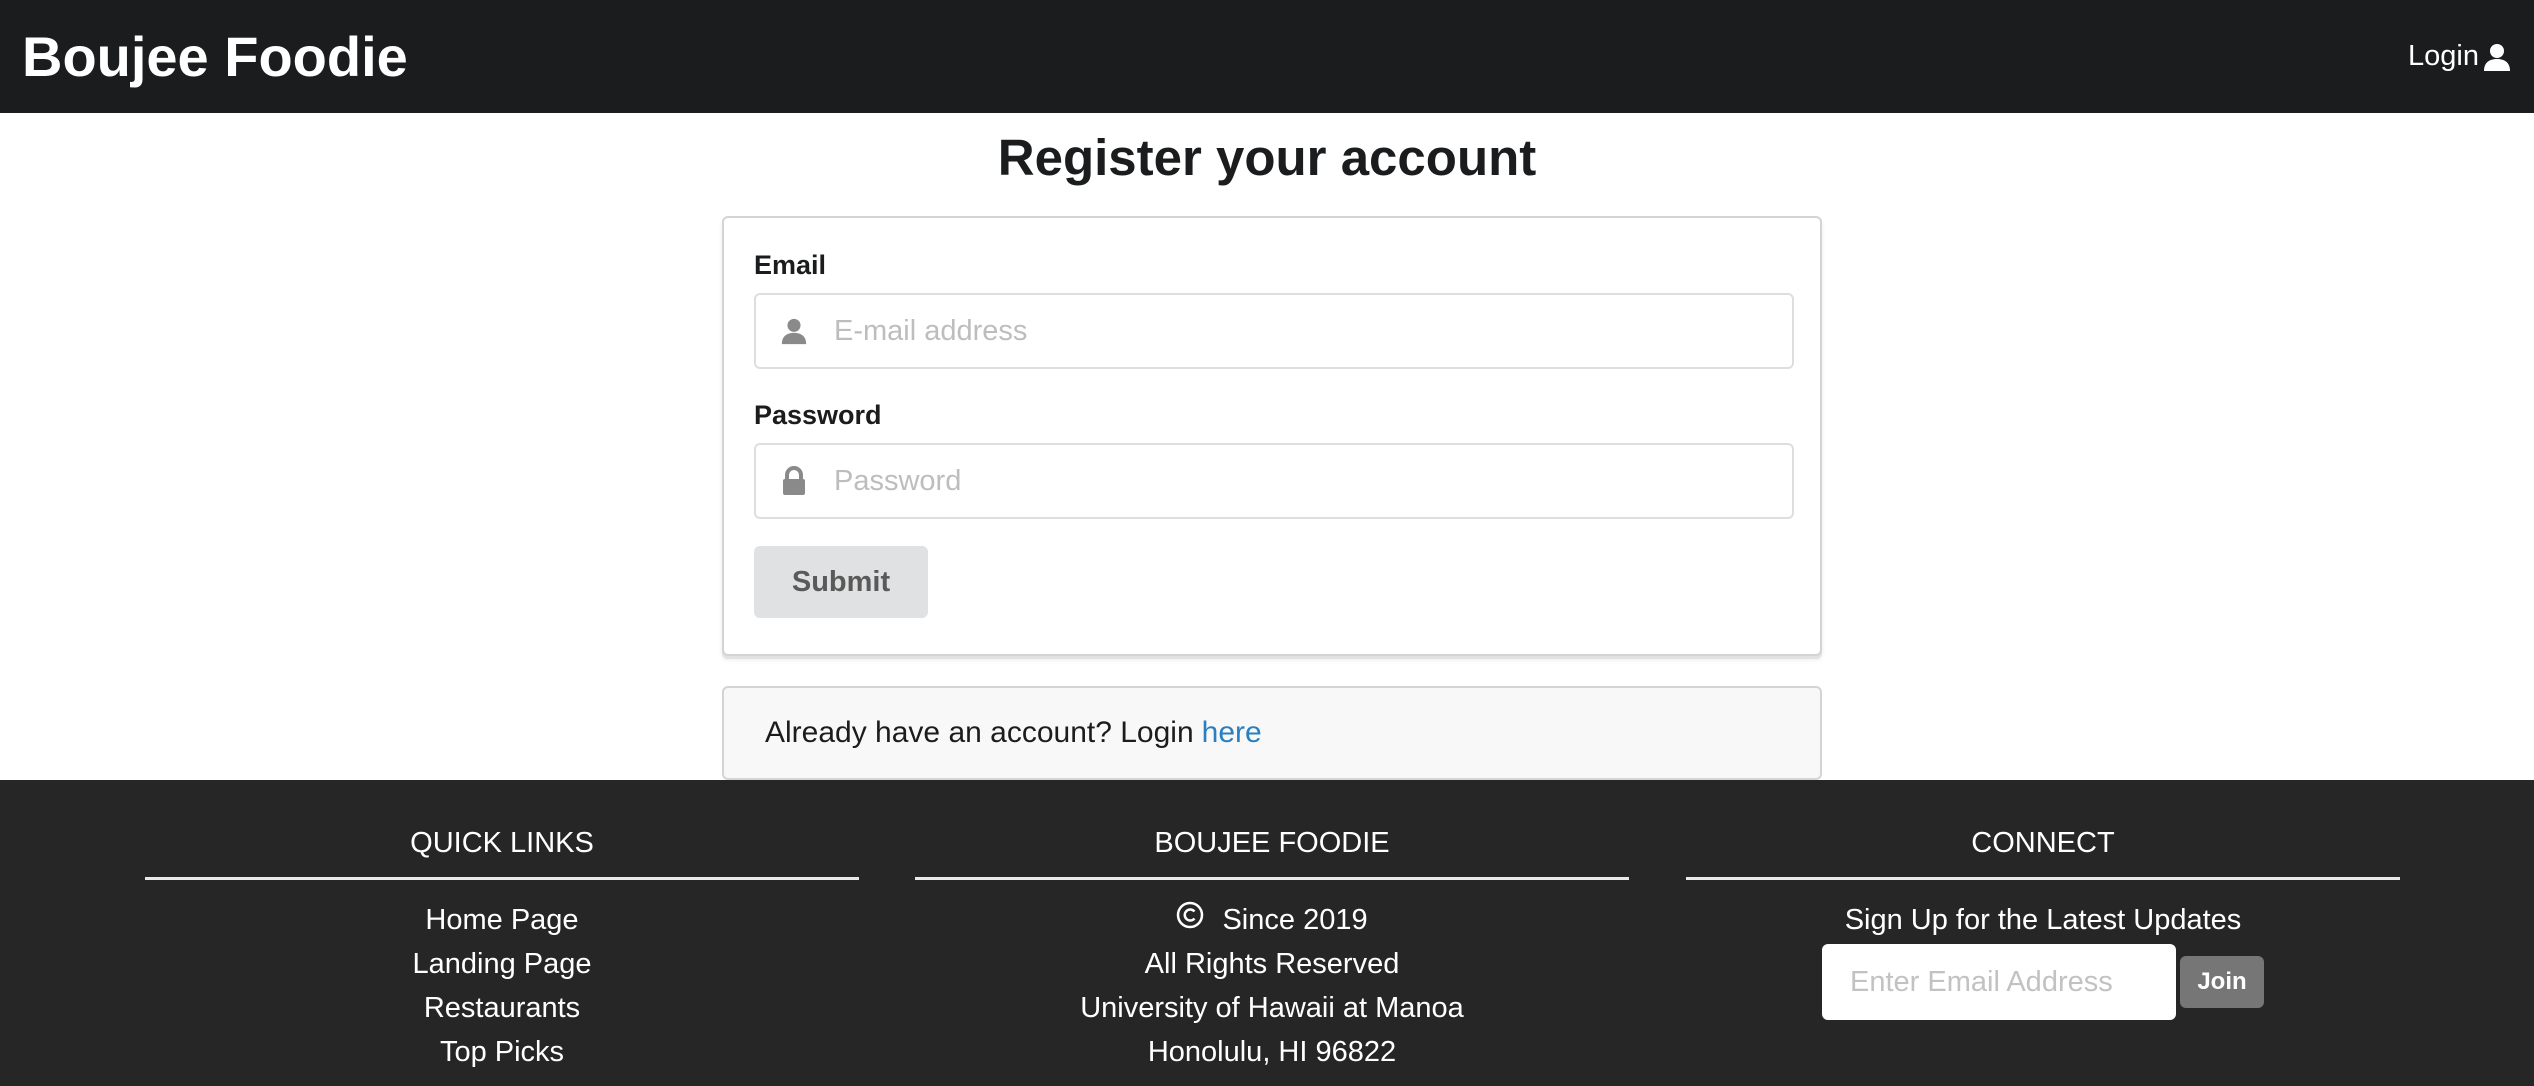 The width and height of the screenshot is (2534, 1086). Describe the element at coordinates (818, 415) in the screenshot. I see `password-label: Password` at that location.